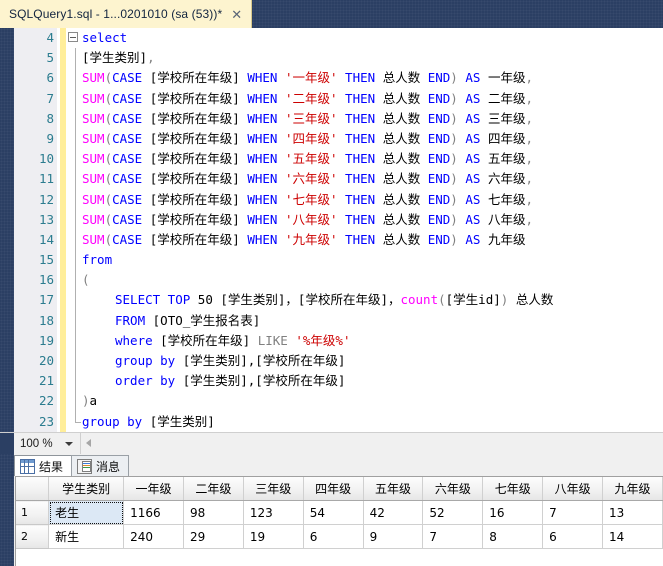  I want to click on grid-cell: 1166, so click(153, 512).